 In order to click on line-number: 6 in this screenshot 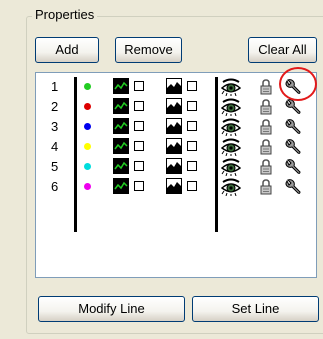, I will do `click(55, 186)`.